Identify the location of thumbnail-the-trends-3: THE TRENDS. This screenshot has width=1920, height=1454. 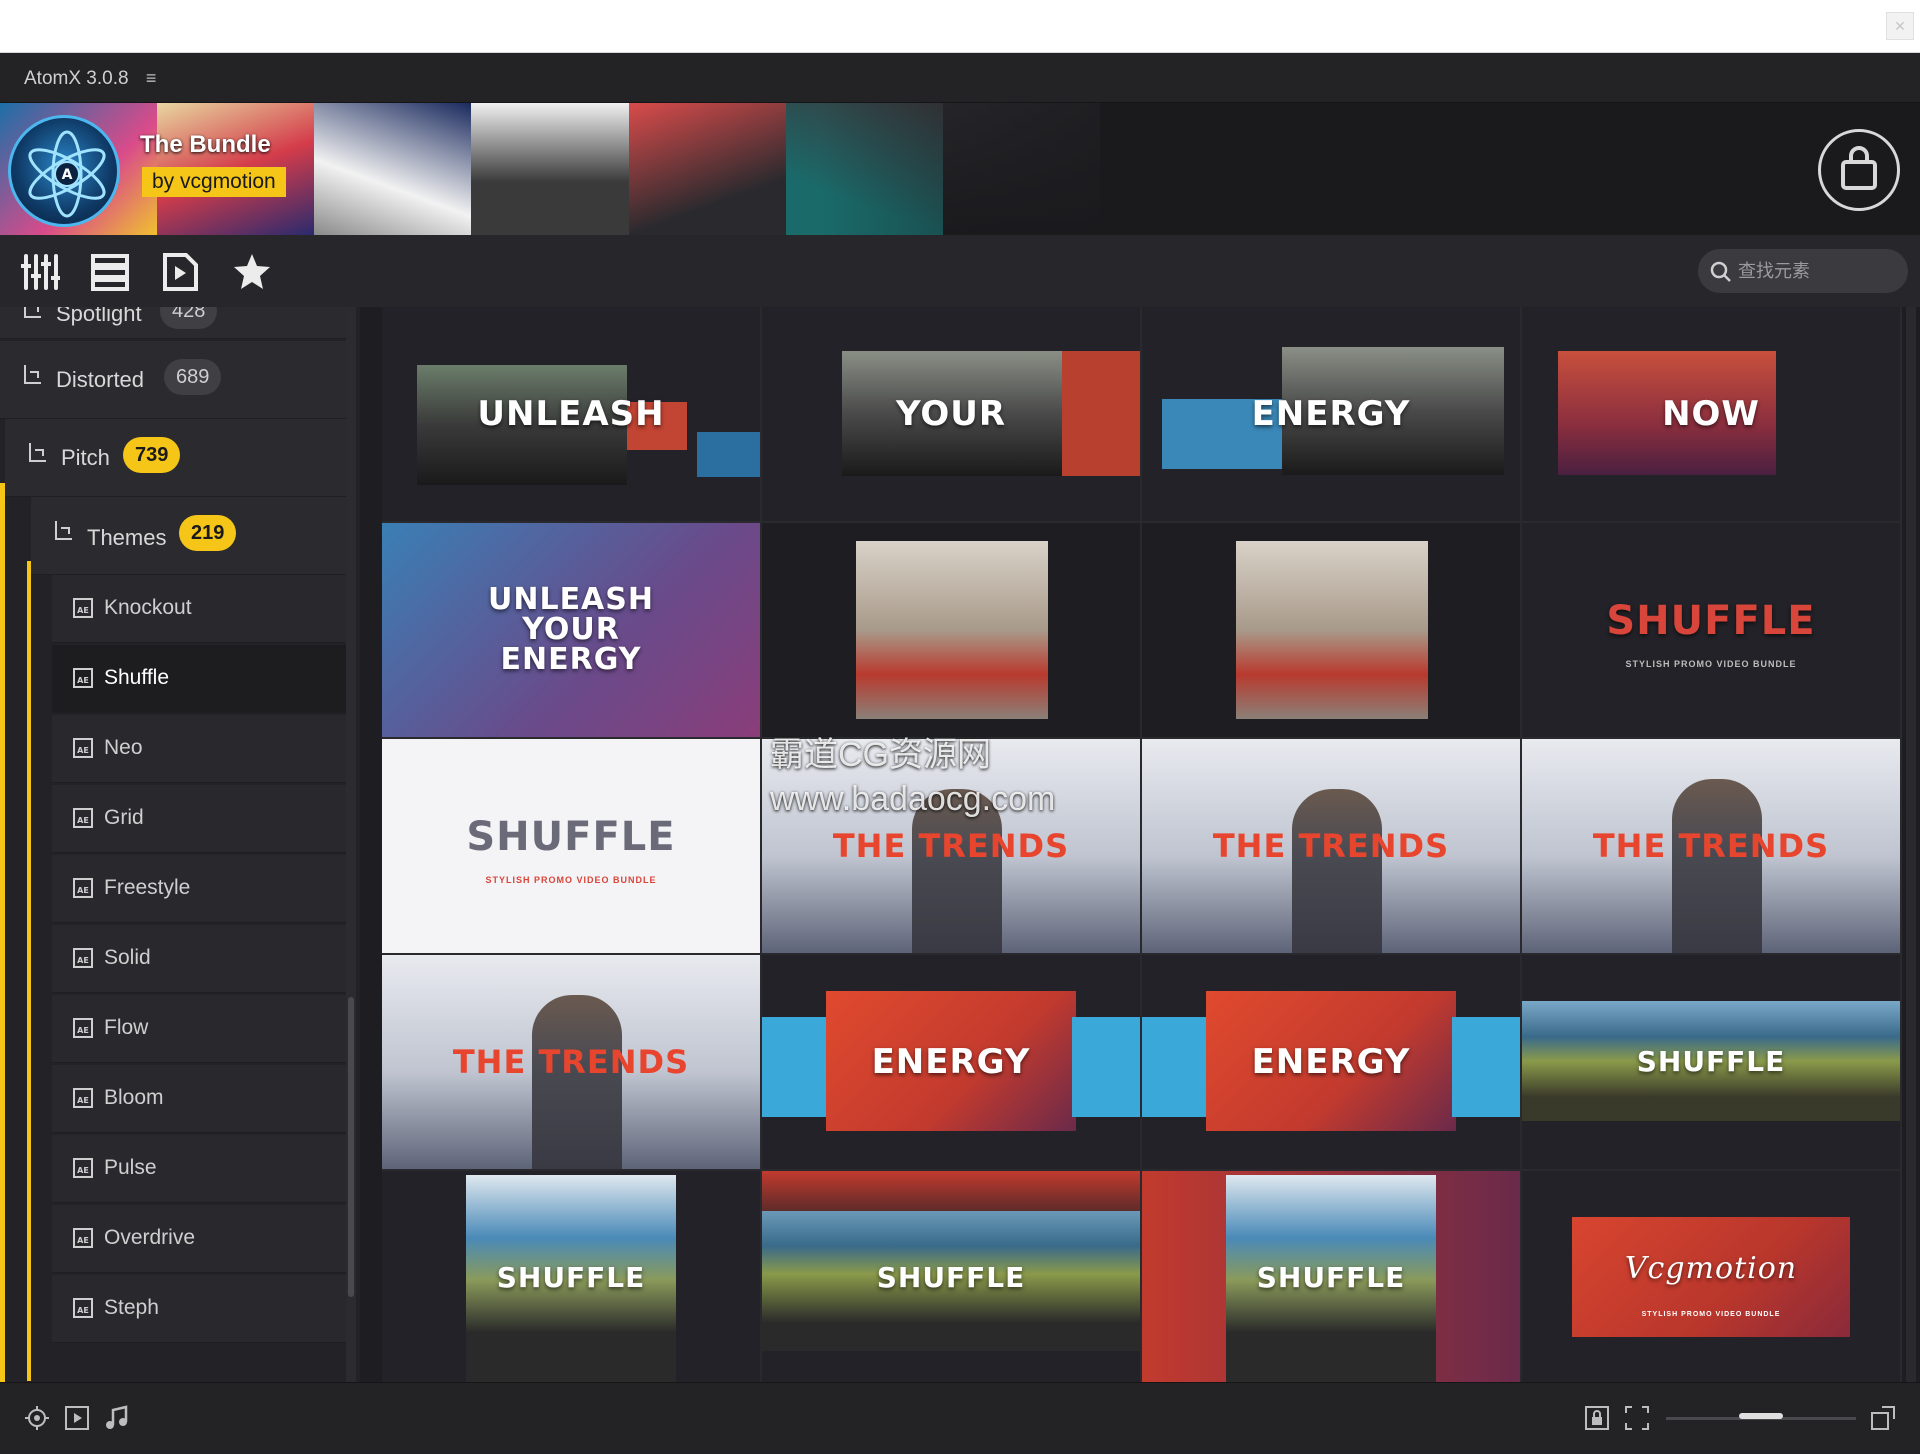
(1711, 846).